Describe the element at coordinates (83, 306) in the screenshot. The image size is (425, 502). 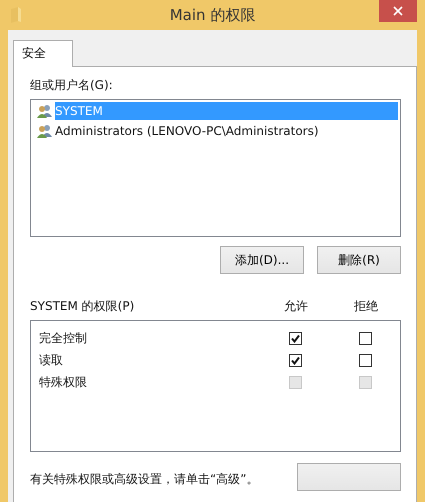
I see `permissions-label: SYSTEM 的权限(P)` at that location.